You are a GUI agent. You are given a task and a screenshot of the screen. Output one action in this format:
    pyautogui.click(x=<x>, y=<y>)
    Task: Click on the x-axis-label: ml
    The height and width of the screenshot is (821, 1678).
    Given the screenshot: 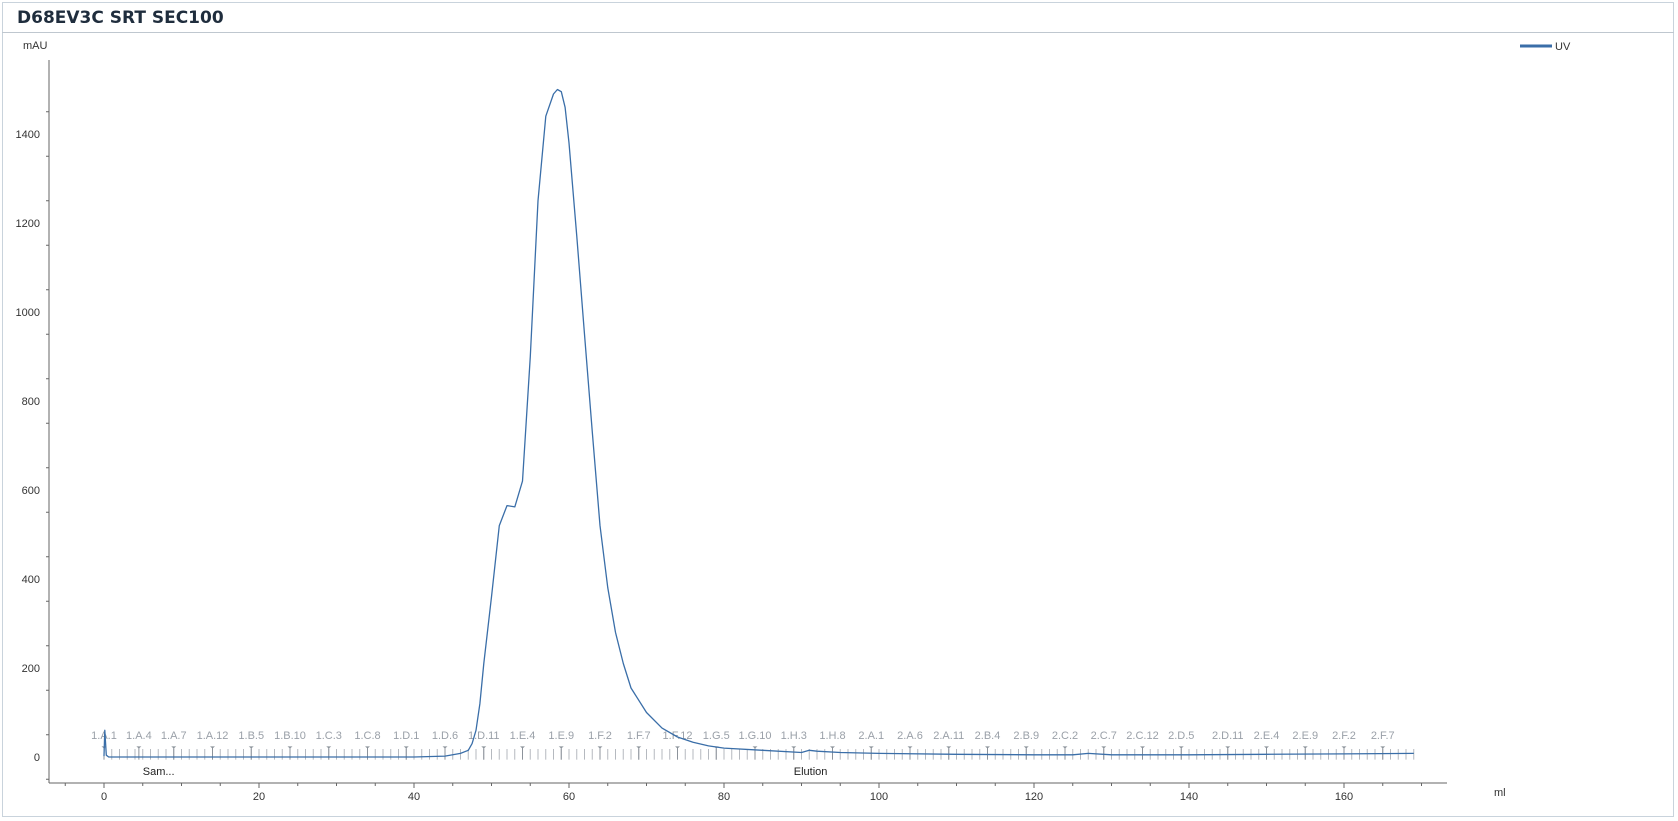 What is the action you would take?
    pyautogui.click(x=1500, y=793)
    